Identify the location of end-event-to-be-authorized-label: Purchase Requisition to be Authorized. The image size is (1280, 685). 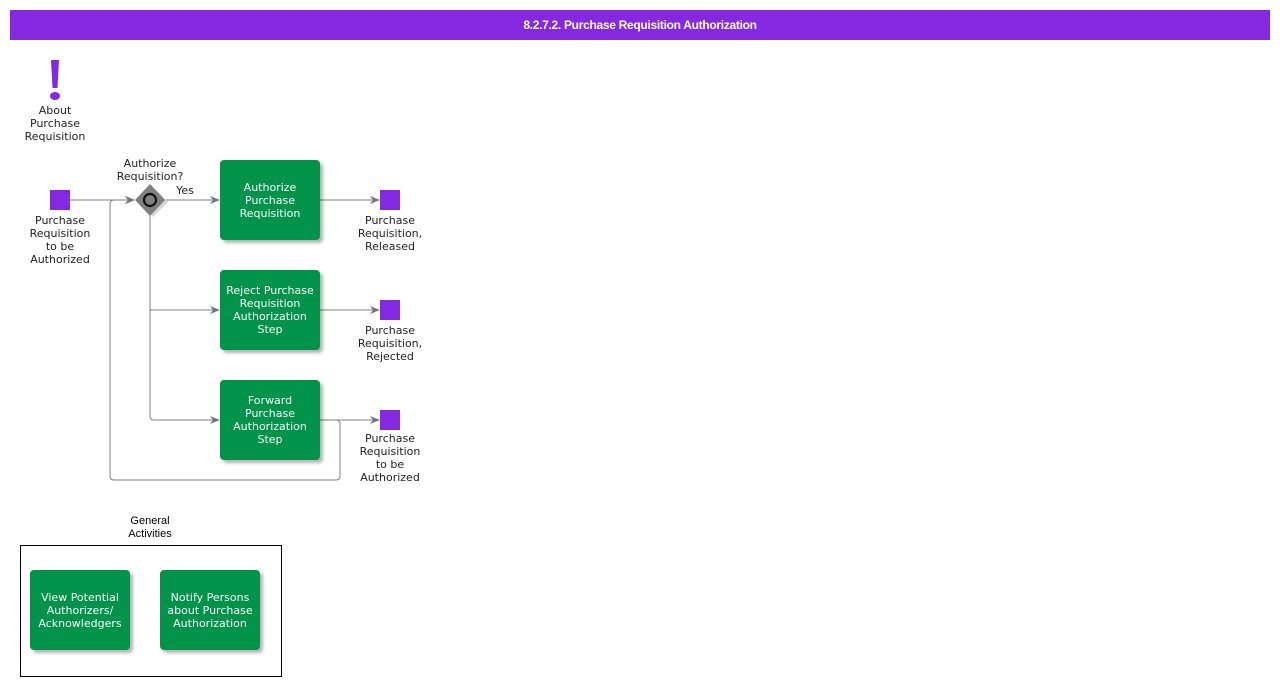
(390, 458).